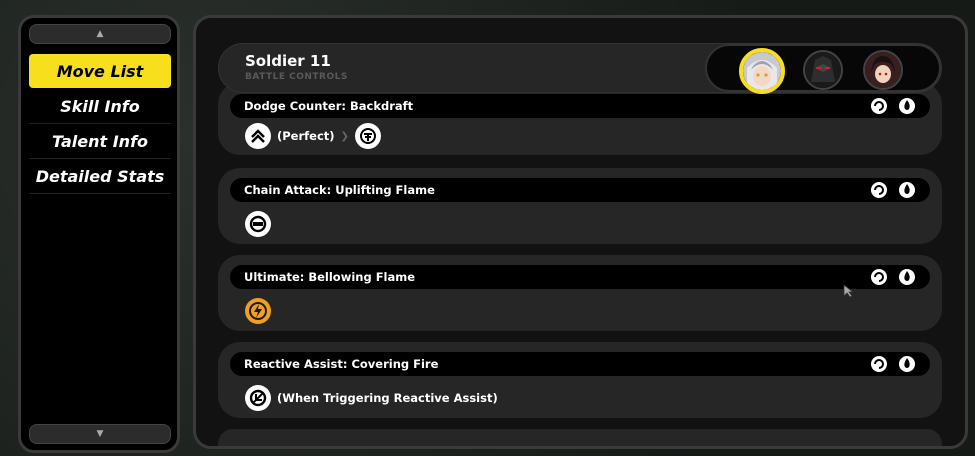 Image resolution: width=975 pixels, height=456 pixels. I want to click on menu-item-detailed-stats: Detailed Stats, so click(100, 177).